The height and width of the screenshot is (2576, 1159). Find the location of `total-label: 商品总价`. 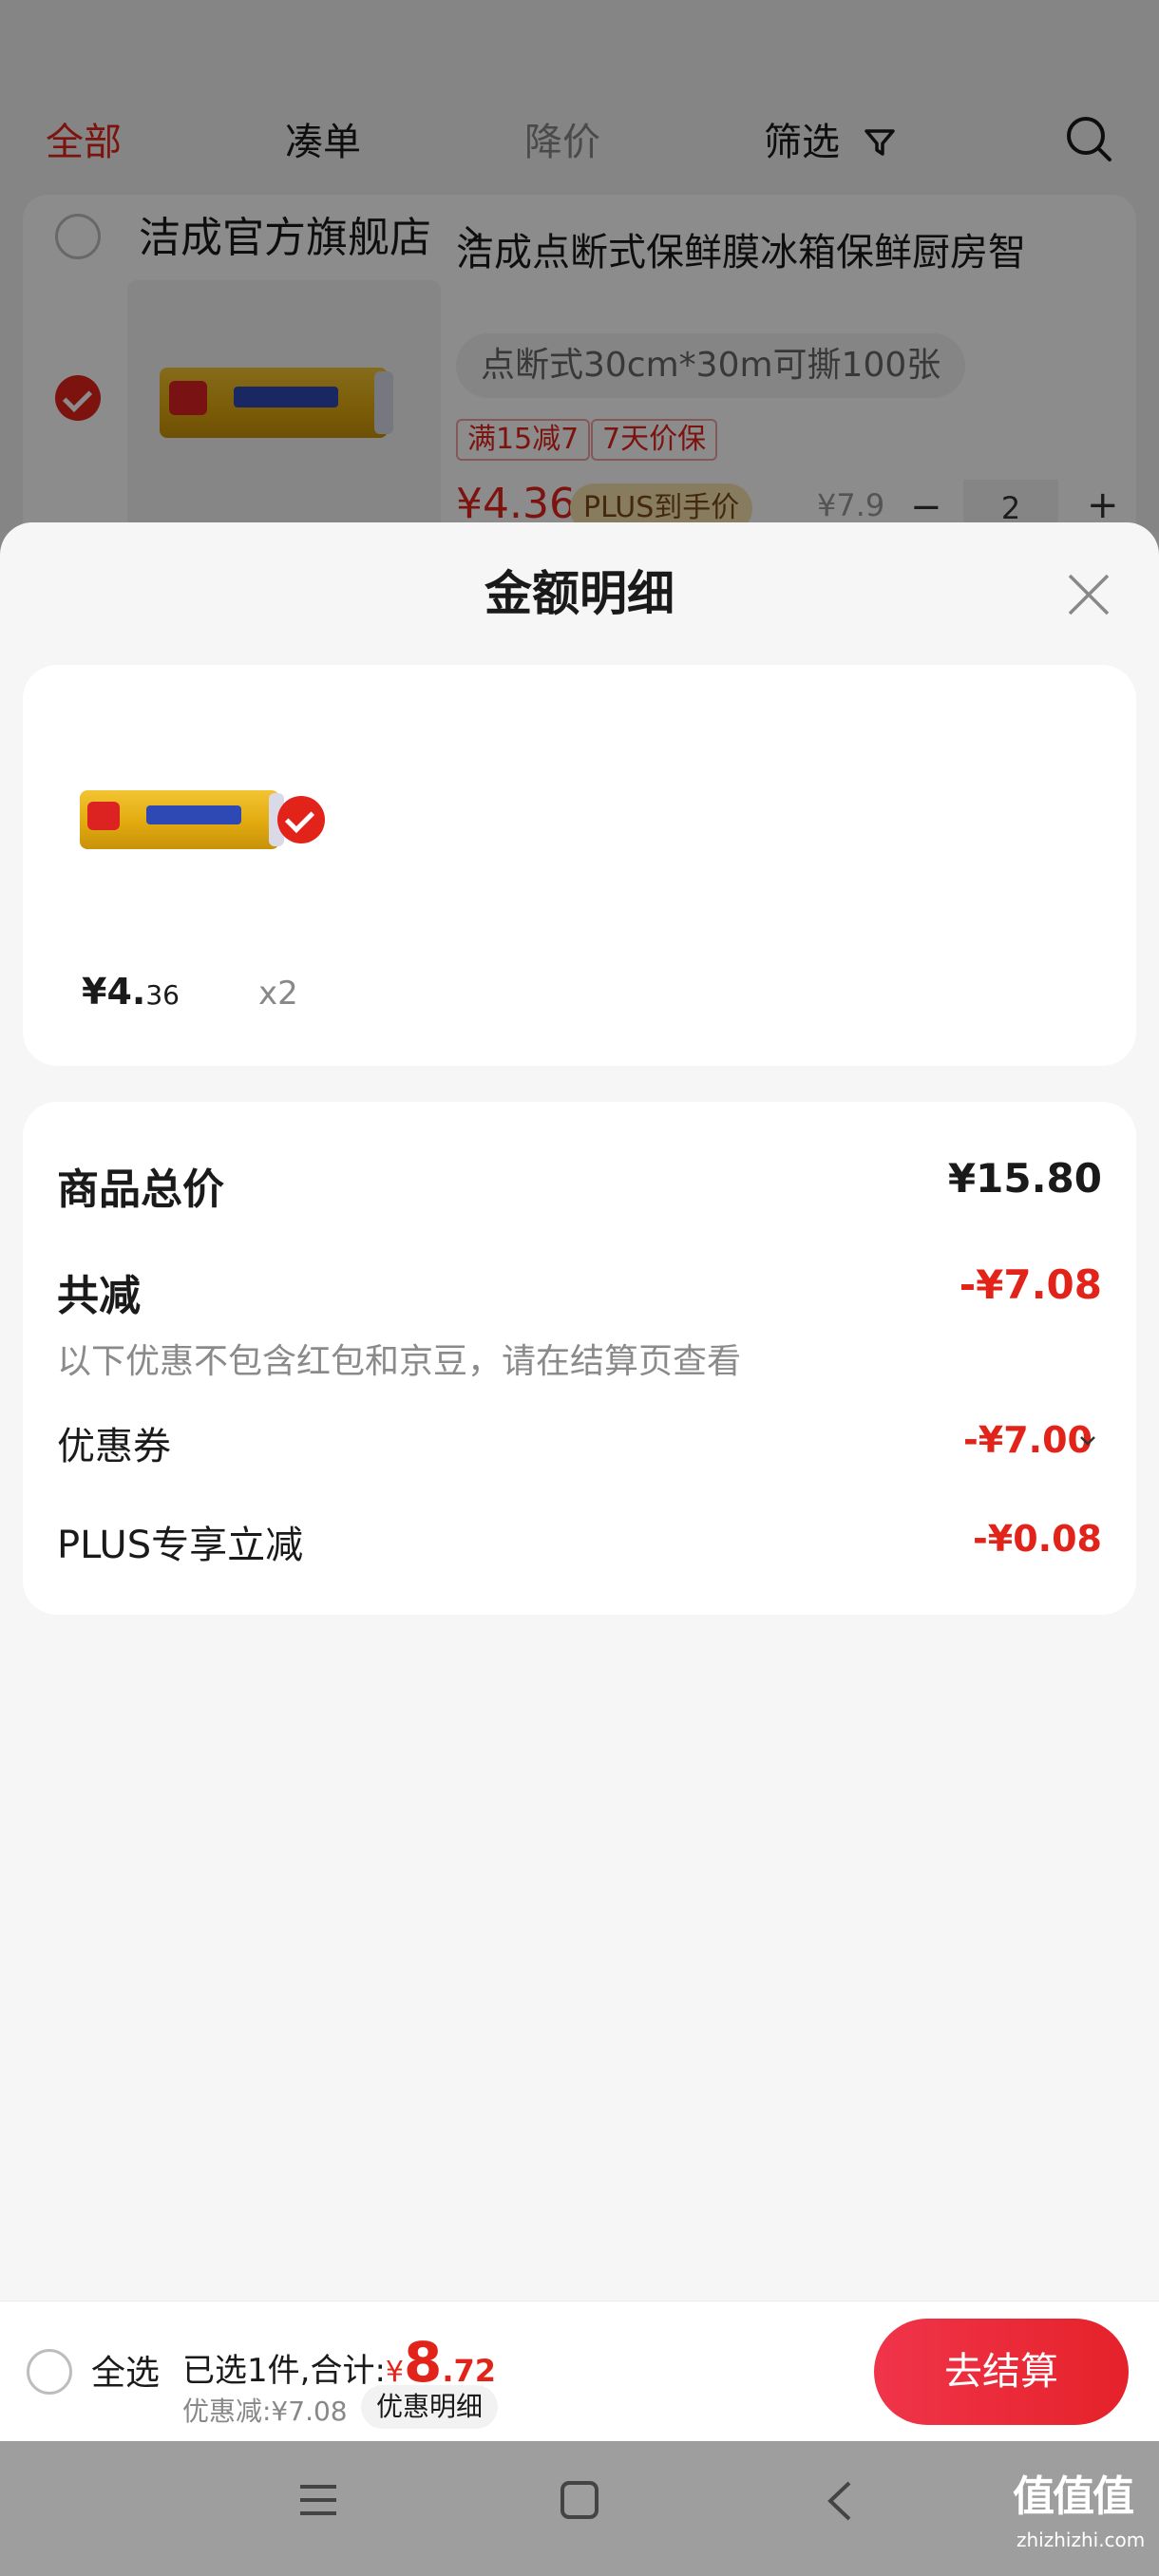

total-label: 商品总价 is located at coordinates (140, 1189).